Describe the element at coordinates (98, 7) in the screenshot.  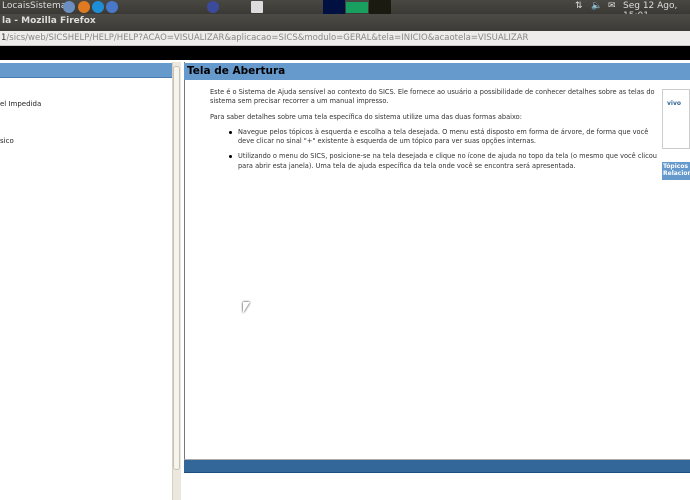
I see `skype-icon` at that location.